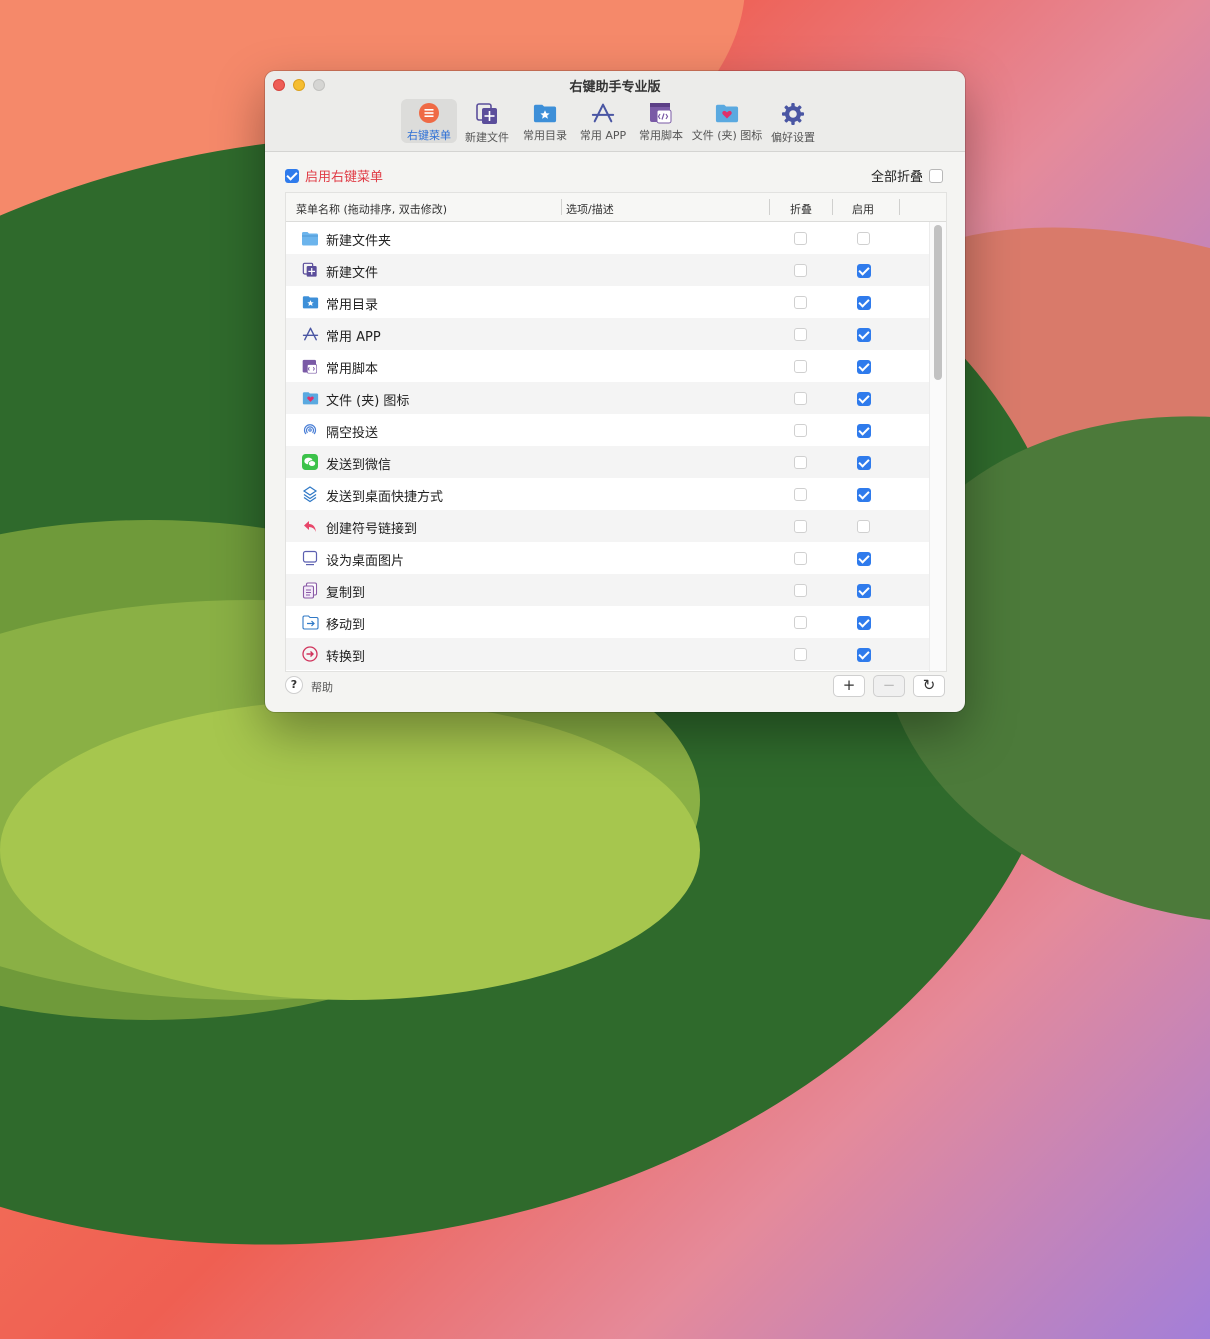 The width and height of the screenshot is (1210, 1339). I want to click on column-header-name: 菜单名称 (拖动排序, 双击修改), so click(371, 209).